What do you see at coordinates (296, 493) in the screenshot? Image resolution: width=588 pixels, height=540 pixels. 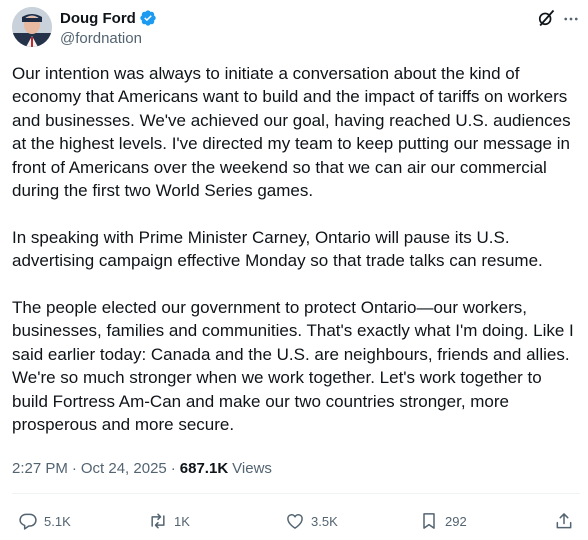 I see `divider` at bounding box center [296, 493].